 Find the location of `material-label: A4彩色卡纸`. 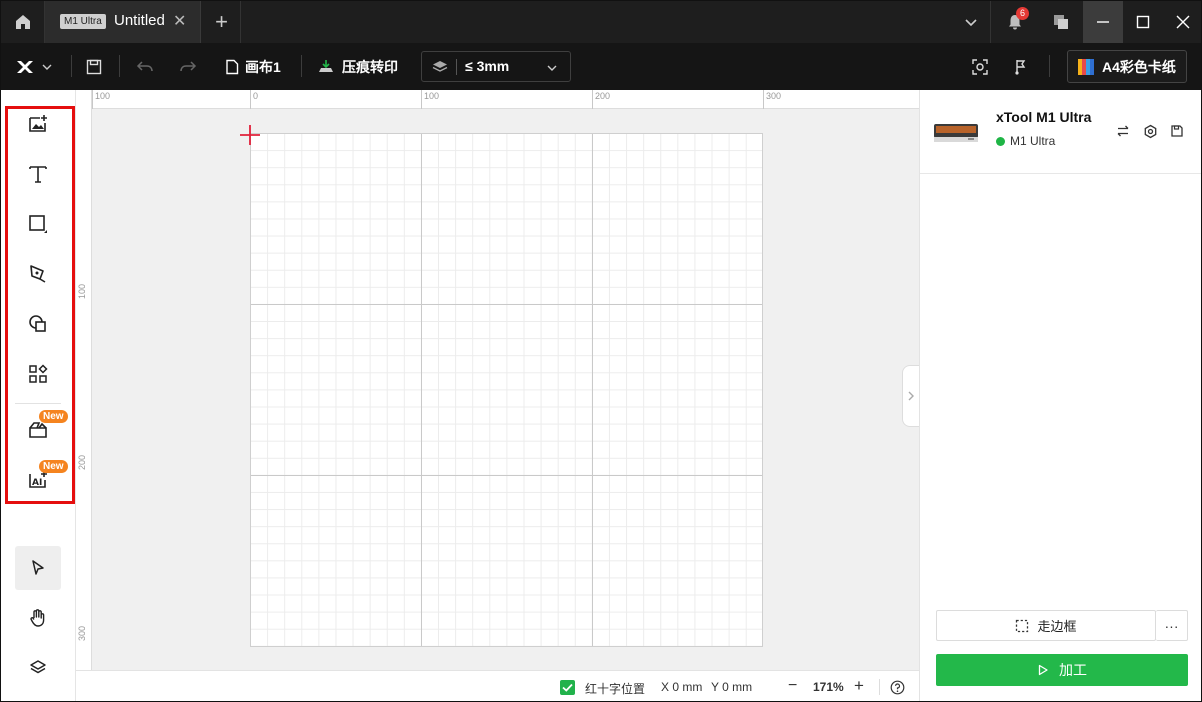

material-label: A4彩色卡纸 is located at coordinates (1139, 66).